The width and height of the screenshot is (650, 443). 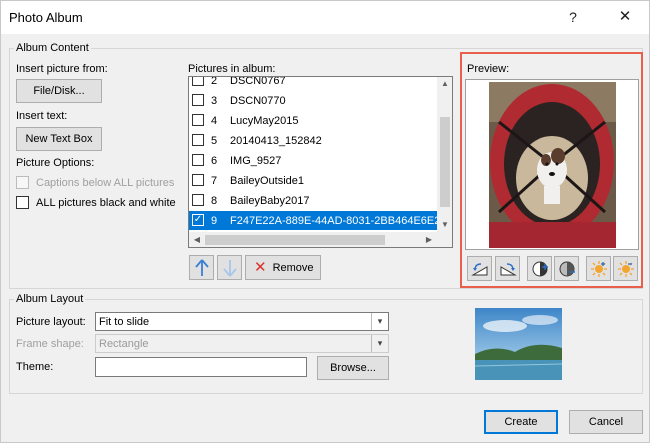 What do you see at coordinates (51, 322) in the screenshot?
I see `picture-layout-label: Picture layout:` at bounding box center [51, 322].